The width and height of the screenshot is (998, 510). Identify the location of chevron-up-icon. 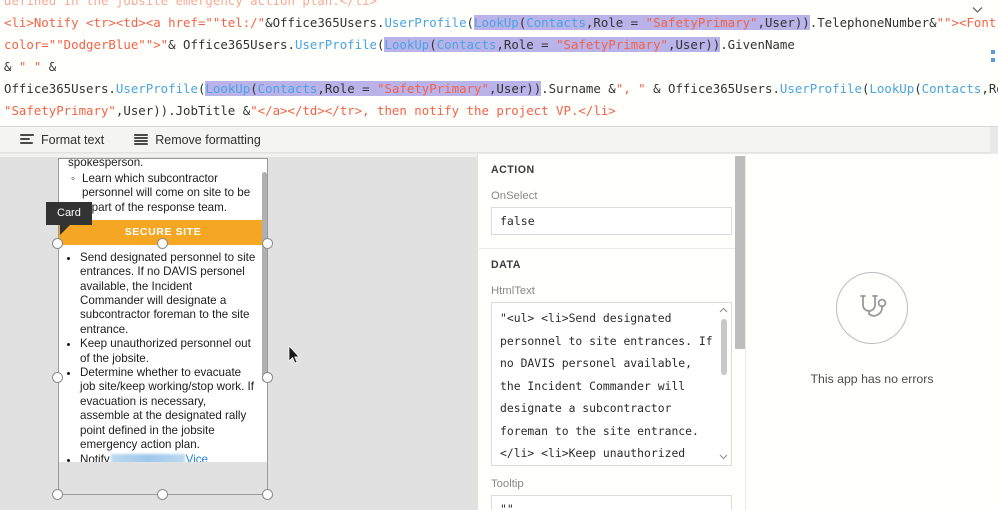
(723, 310).